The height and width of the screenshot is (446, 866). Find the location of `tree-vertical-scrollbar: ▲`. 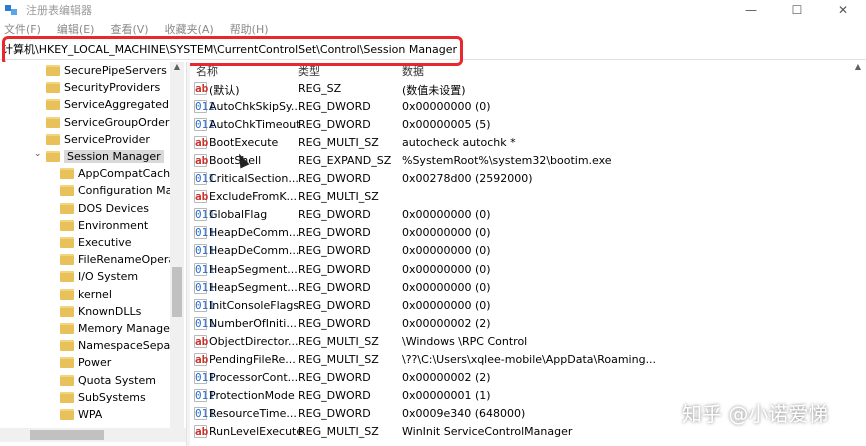

tree-vertical-scrollbar: ▲ is located at coordinates (177, 247).